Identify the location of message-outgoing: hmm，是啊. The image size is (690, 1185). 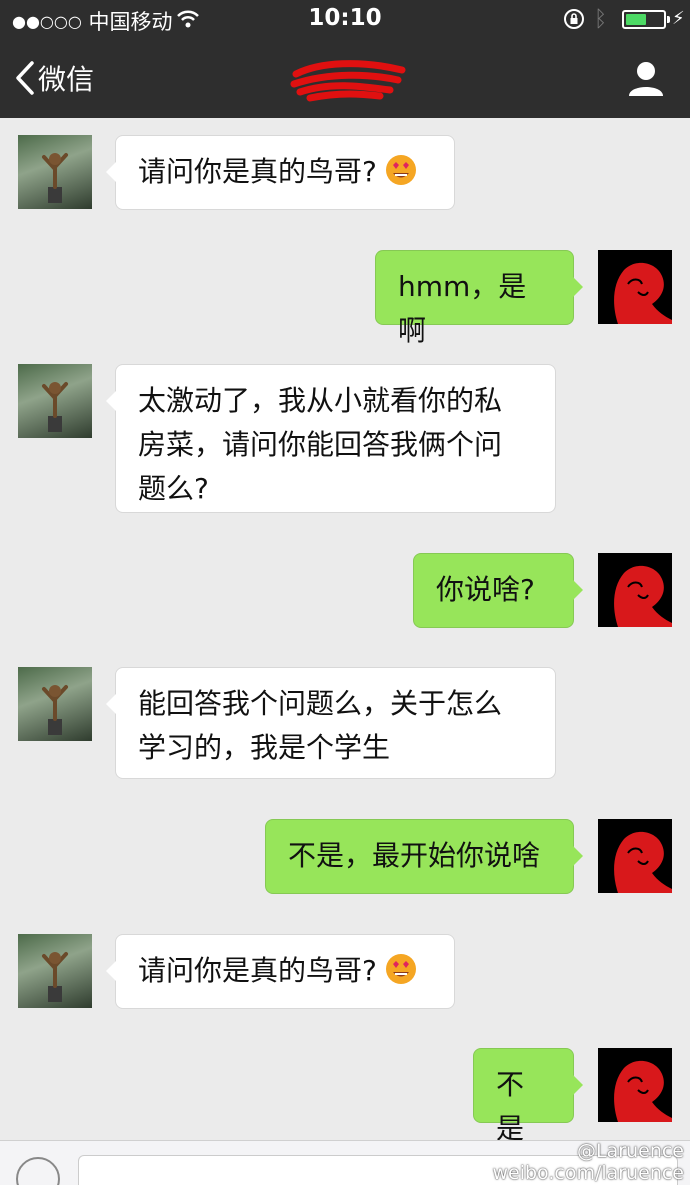
(345, 297).